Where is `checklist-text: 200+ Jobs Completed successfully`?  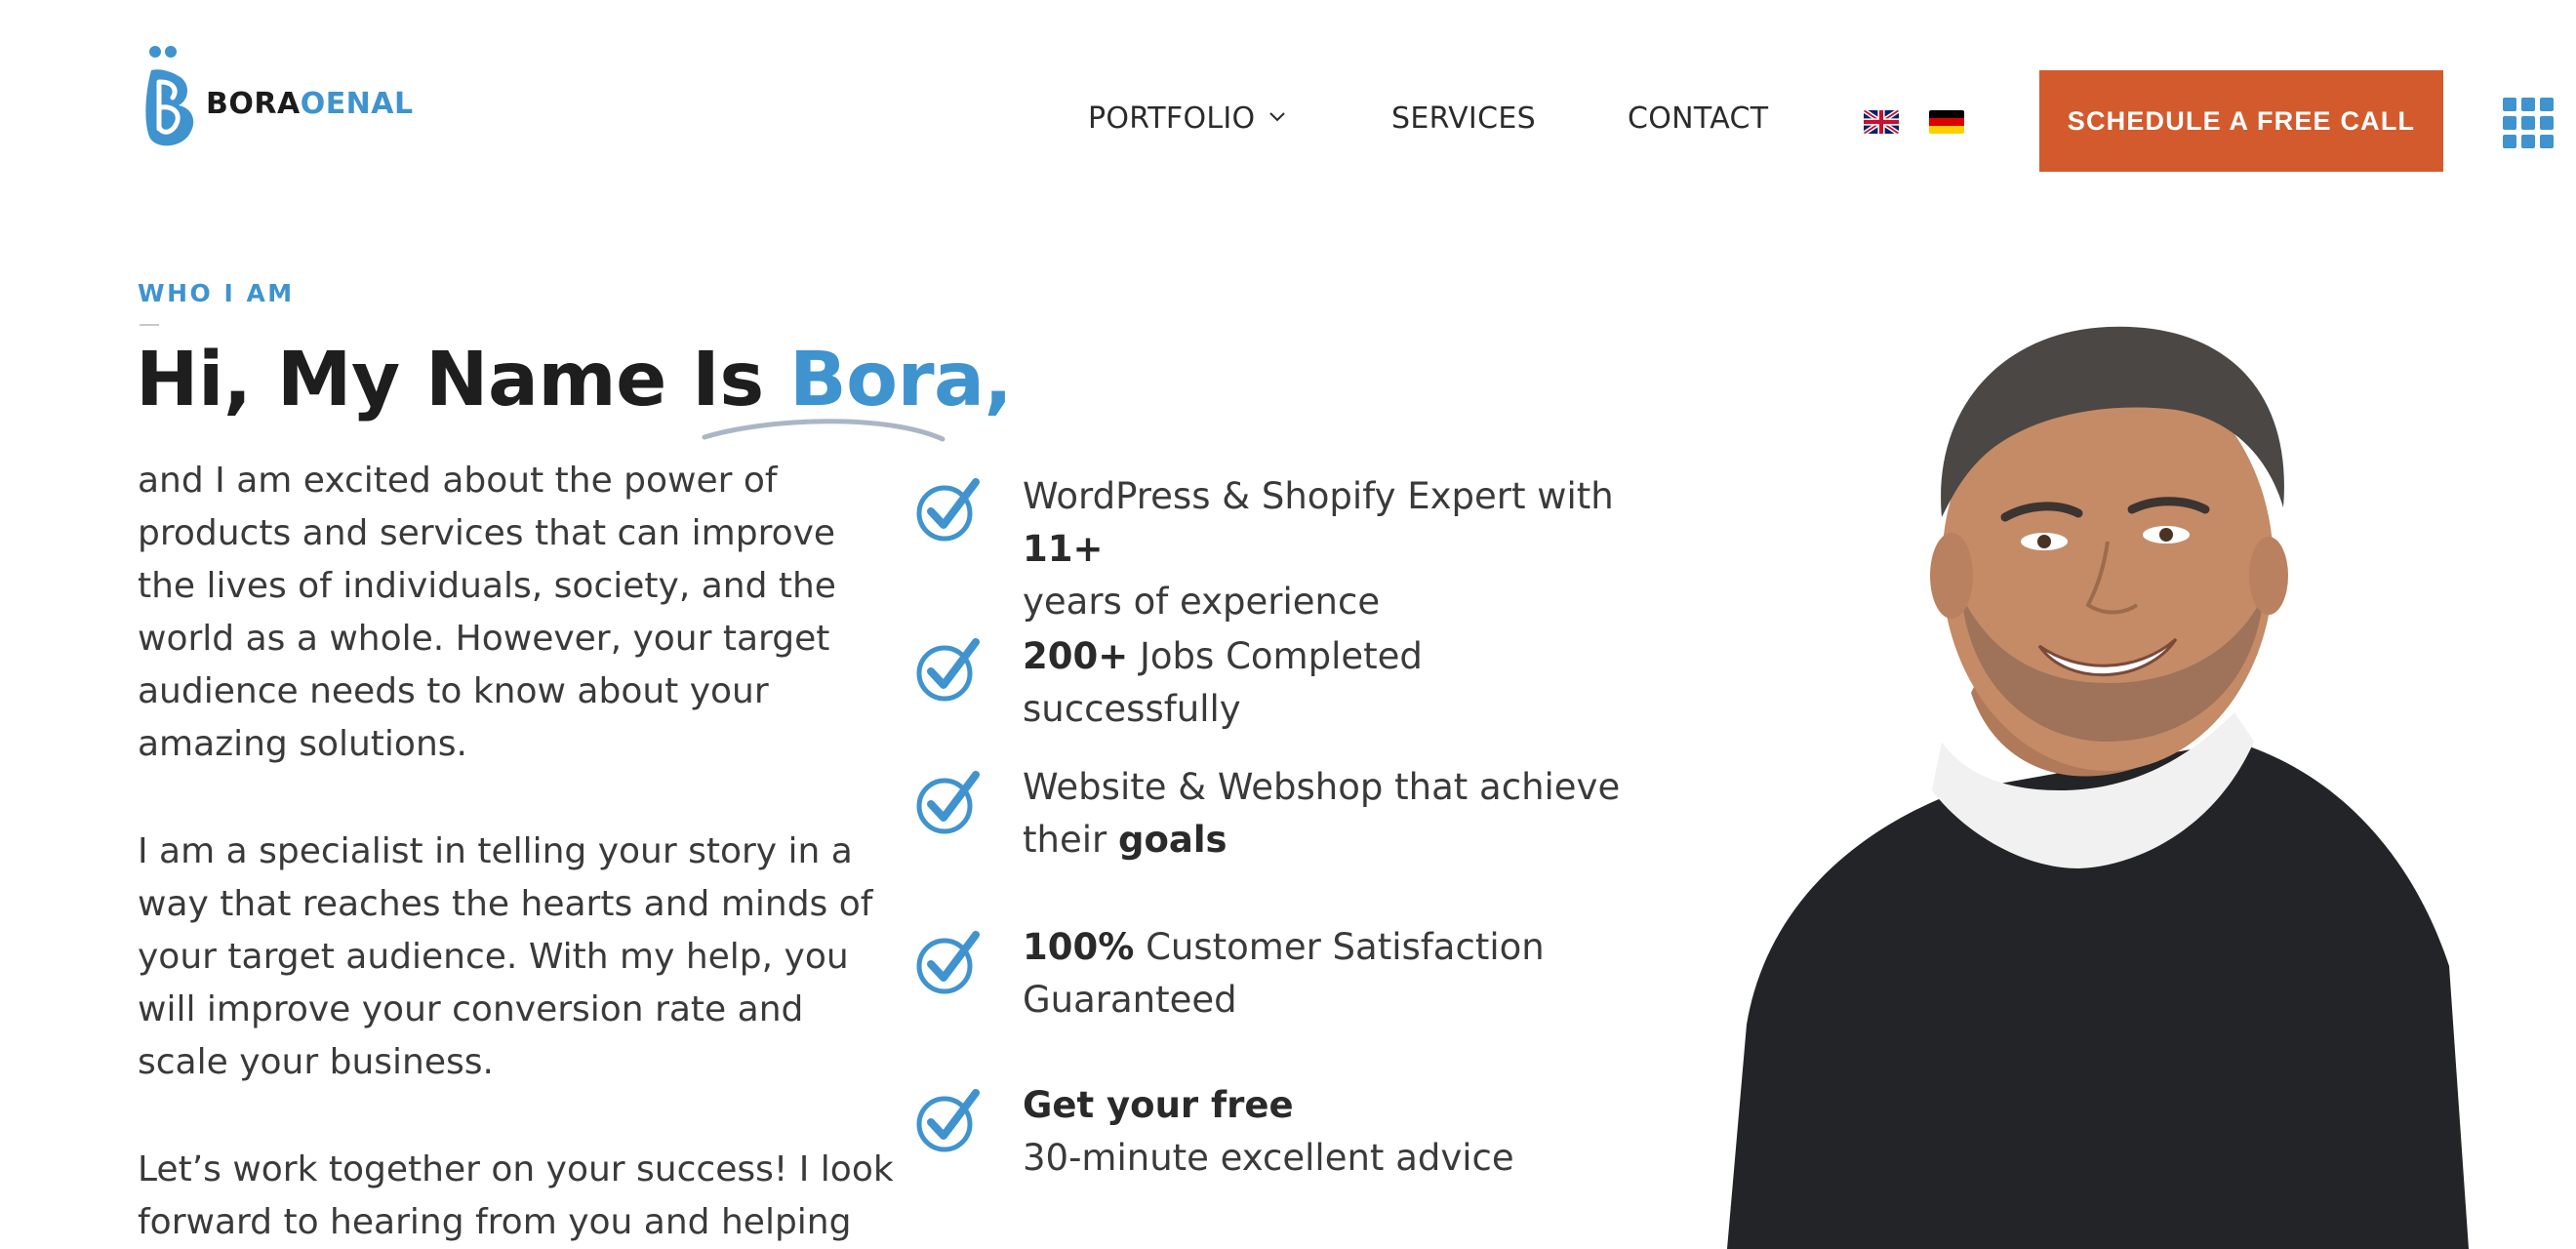 checklist-text: 200+ Jobs Completed successfully is located at coordinates (1223, 682).